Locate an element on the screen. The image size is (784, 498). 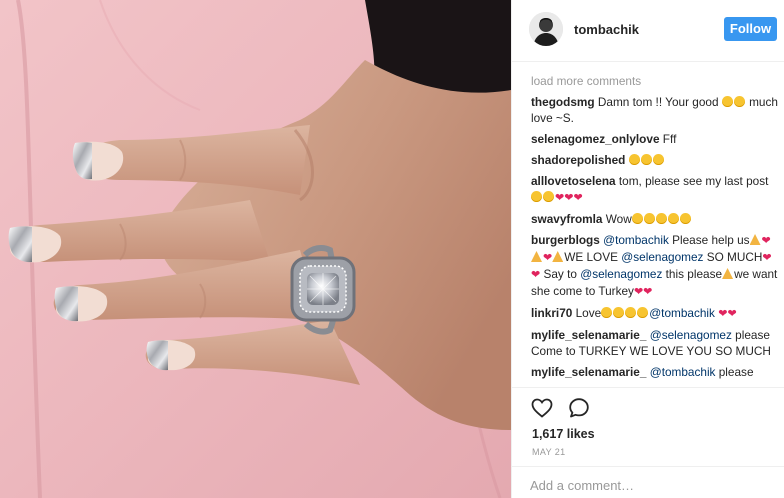
comment-text: tom, please see my last post is located at coordinates (693, 181).